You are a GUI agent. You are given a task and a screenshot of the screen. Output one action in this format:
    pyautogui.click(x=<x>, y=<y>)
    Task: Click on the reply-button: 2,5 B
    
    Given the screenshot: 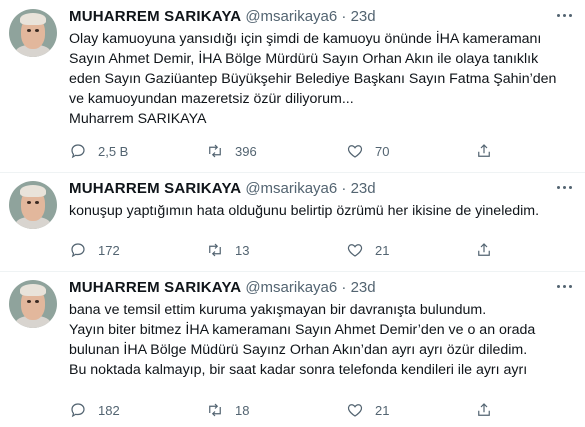 What is the action you would take?
    pyautogui.click(x=98, y=151)
    